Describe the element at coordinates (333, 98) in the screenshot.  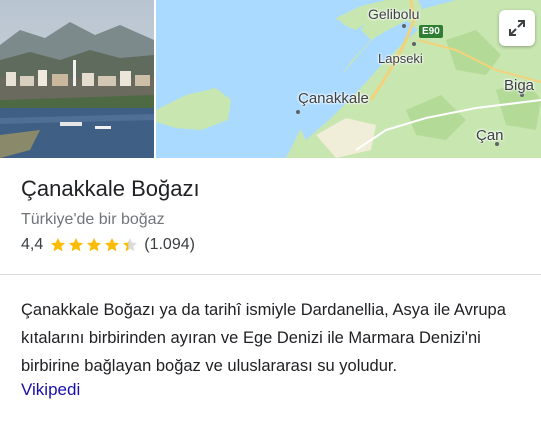
I see `map-label-canakkale: Çanakkale` at that location.